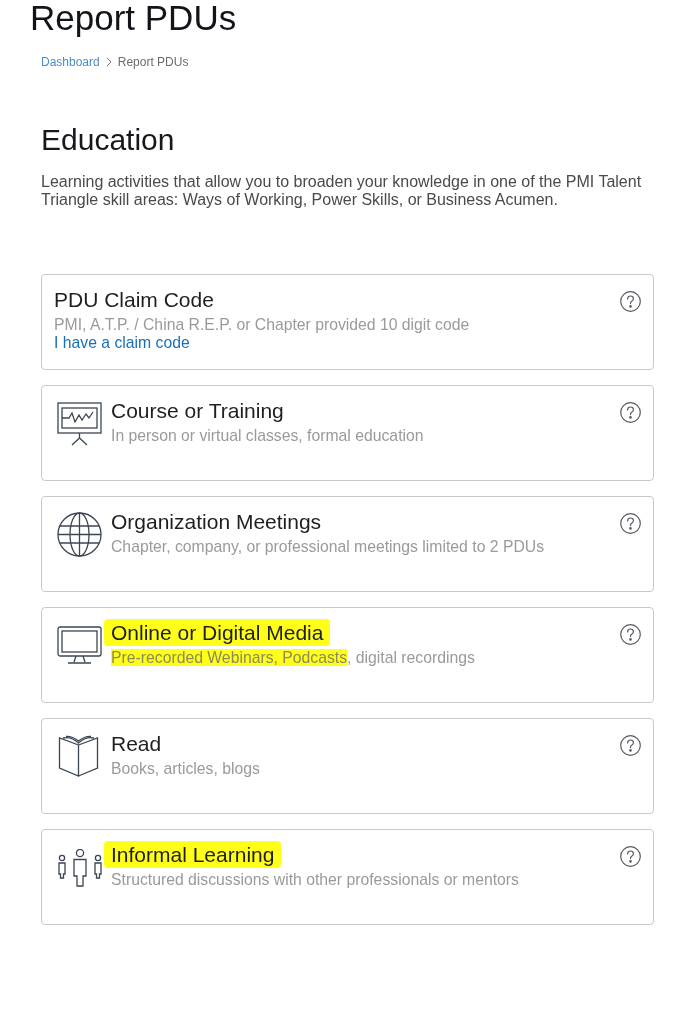  Describe the element at coordinates (267, 436) in the screenshot. I see `option-description: In person or virtual classes, formal education` at that location.